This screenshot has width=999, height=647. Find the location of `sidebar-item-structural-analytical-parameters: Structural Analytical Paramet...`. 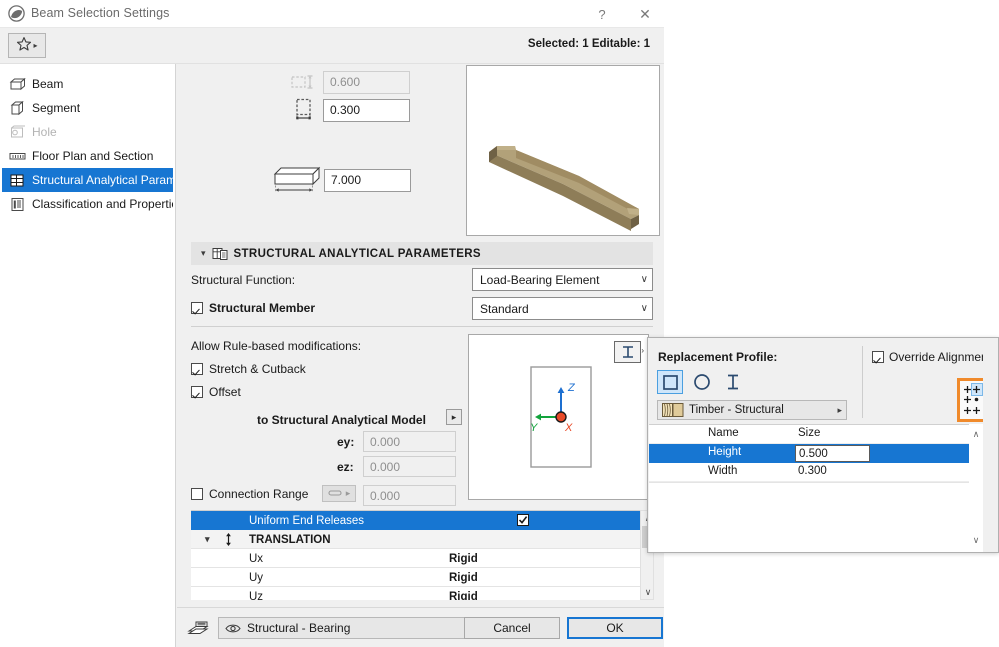

sidebar-item-structural-analytical-parameters: Structural Analytical Paramet... is located at coordinates (87, 180).